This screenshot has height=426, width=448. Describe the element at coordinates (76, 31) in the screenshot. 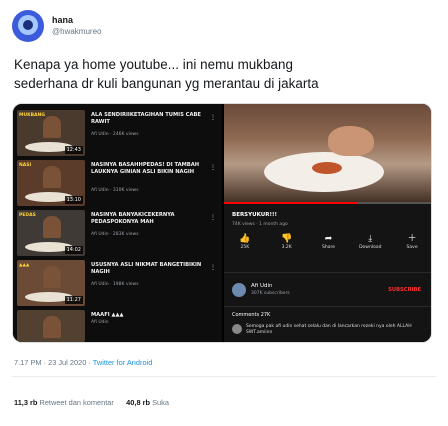

I see `handle: @hwakmureo` at that location.